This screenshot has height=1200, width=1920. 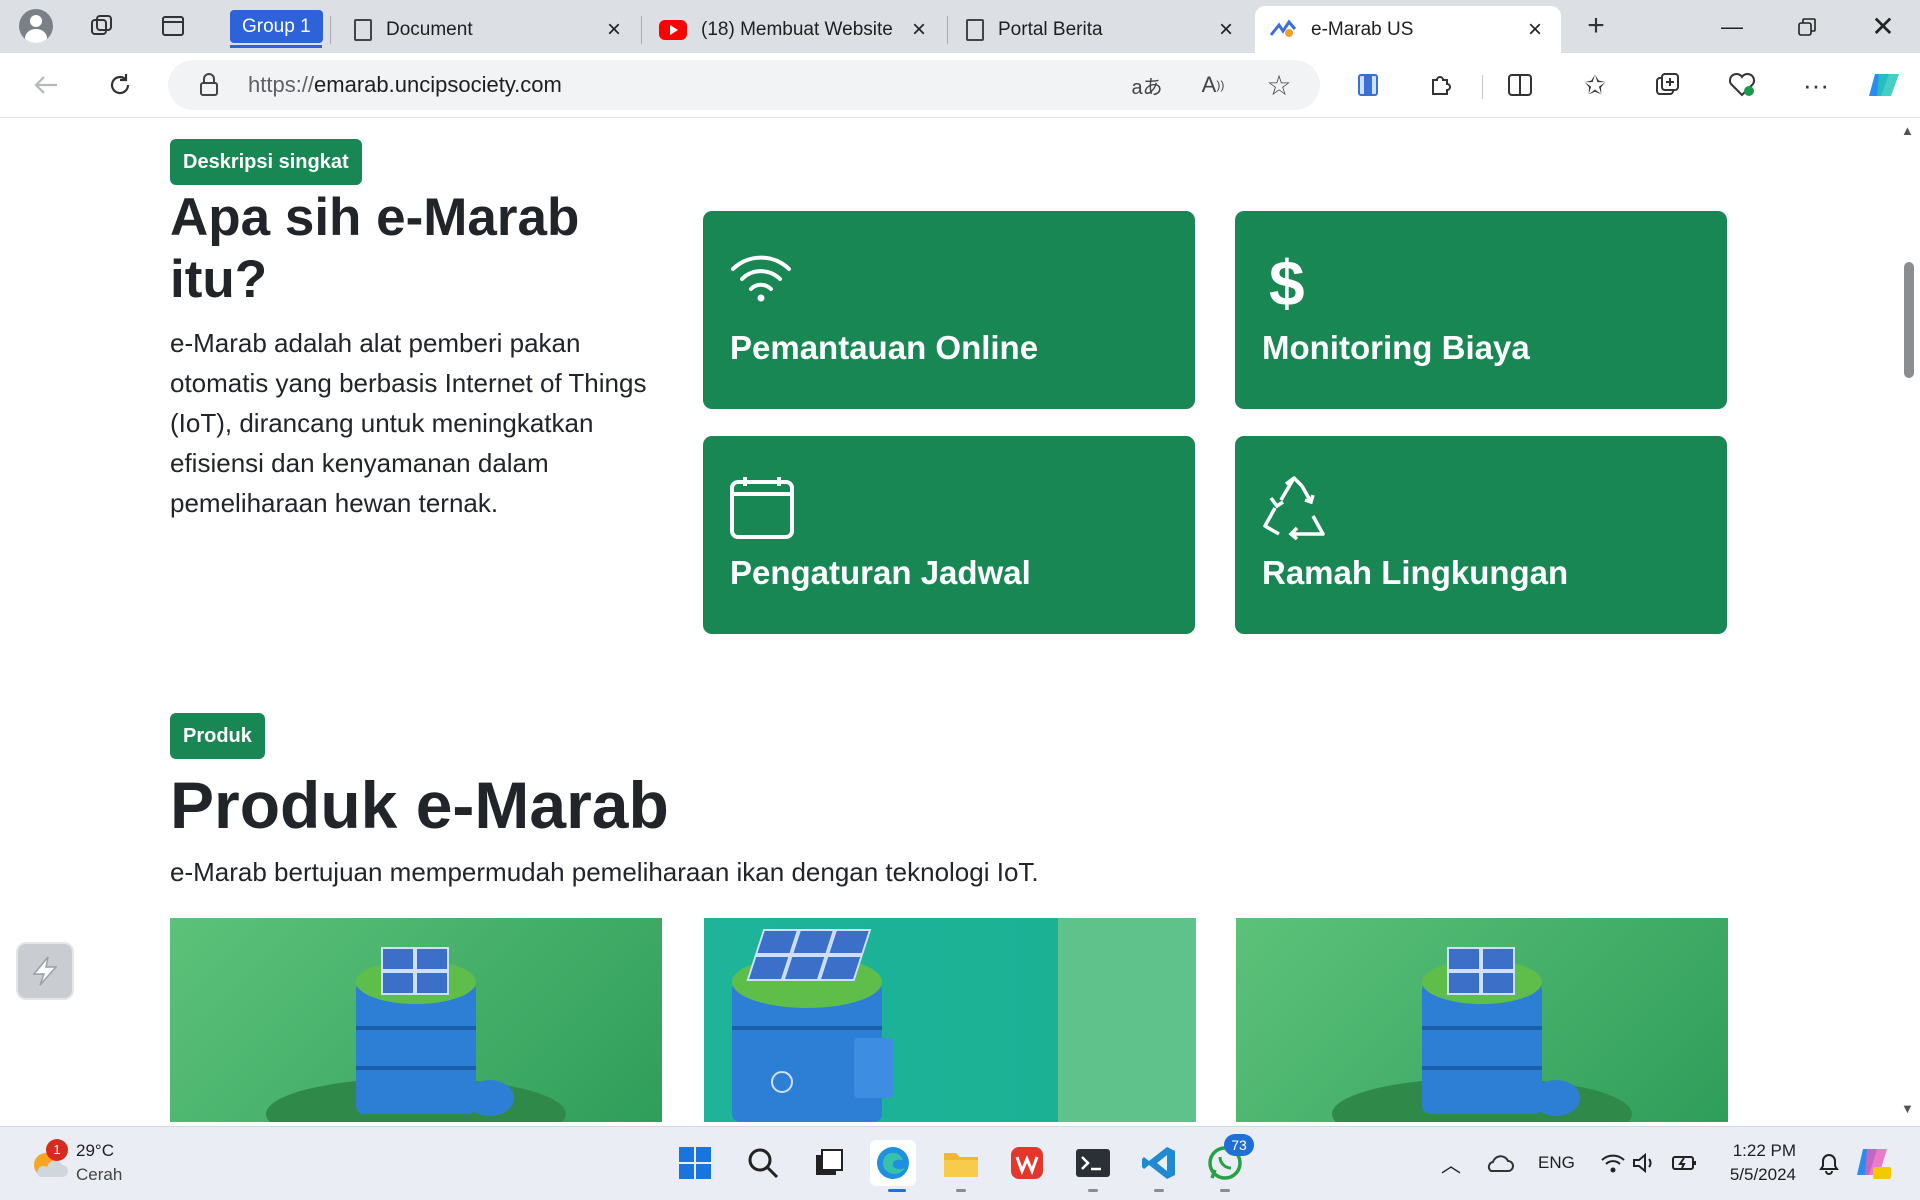 What do you see at coordinates (1908, 620) in the screenshot?
I see `page-scrollbar: ▲ ▼` at bounding box center [1908, 620].